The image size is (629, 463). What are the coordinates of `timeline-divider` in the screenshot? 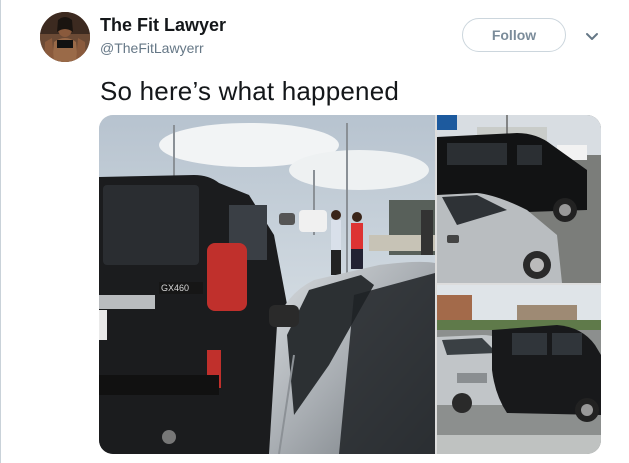 It's located at (0, 231).